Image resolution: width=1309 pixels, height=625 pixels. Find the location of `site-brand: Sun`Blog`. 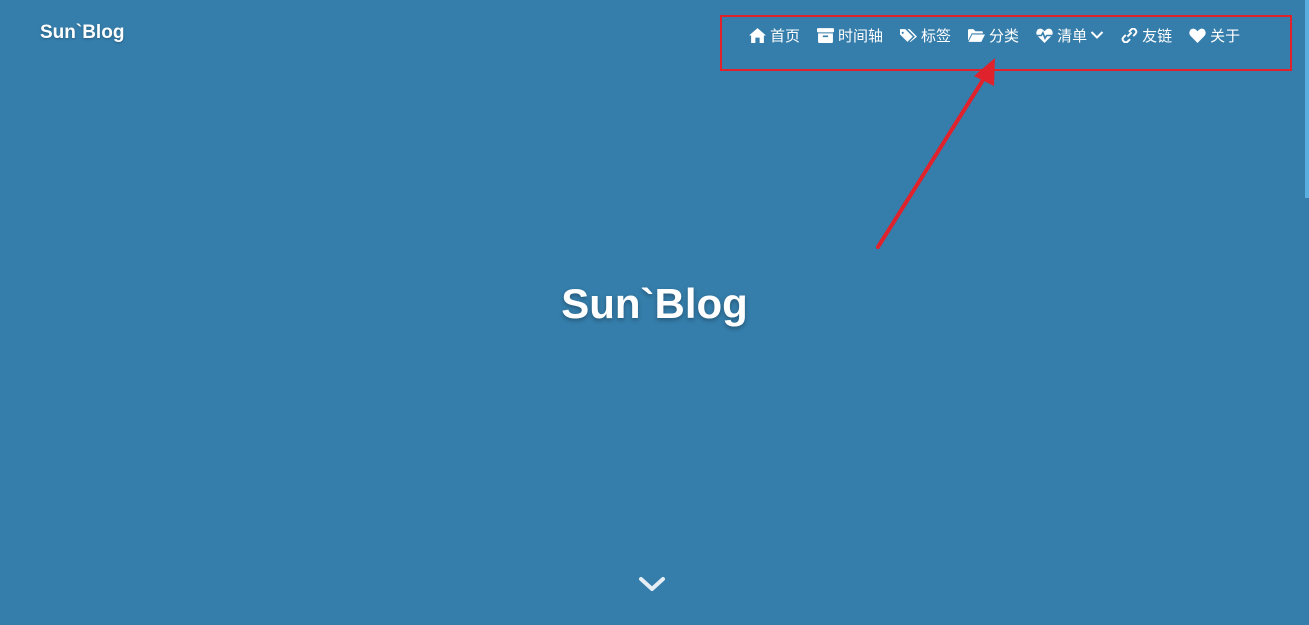

site-brand: Sun`Blog is located at coordinates (82, 33).